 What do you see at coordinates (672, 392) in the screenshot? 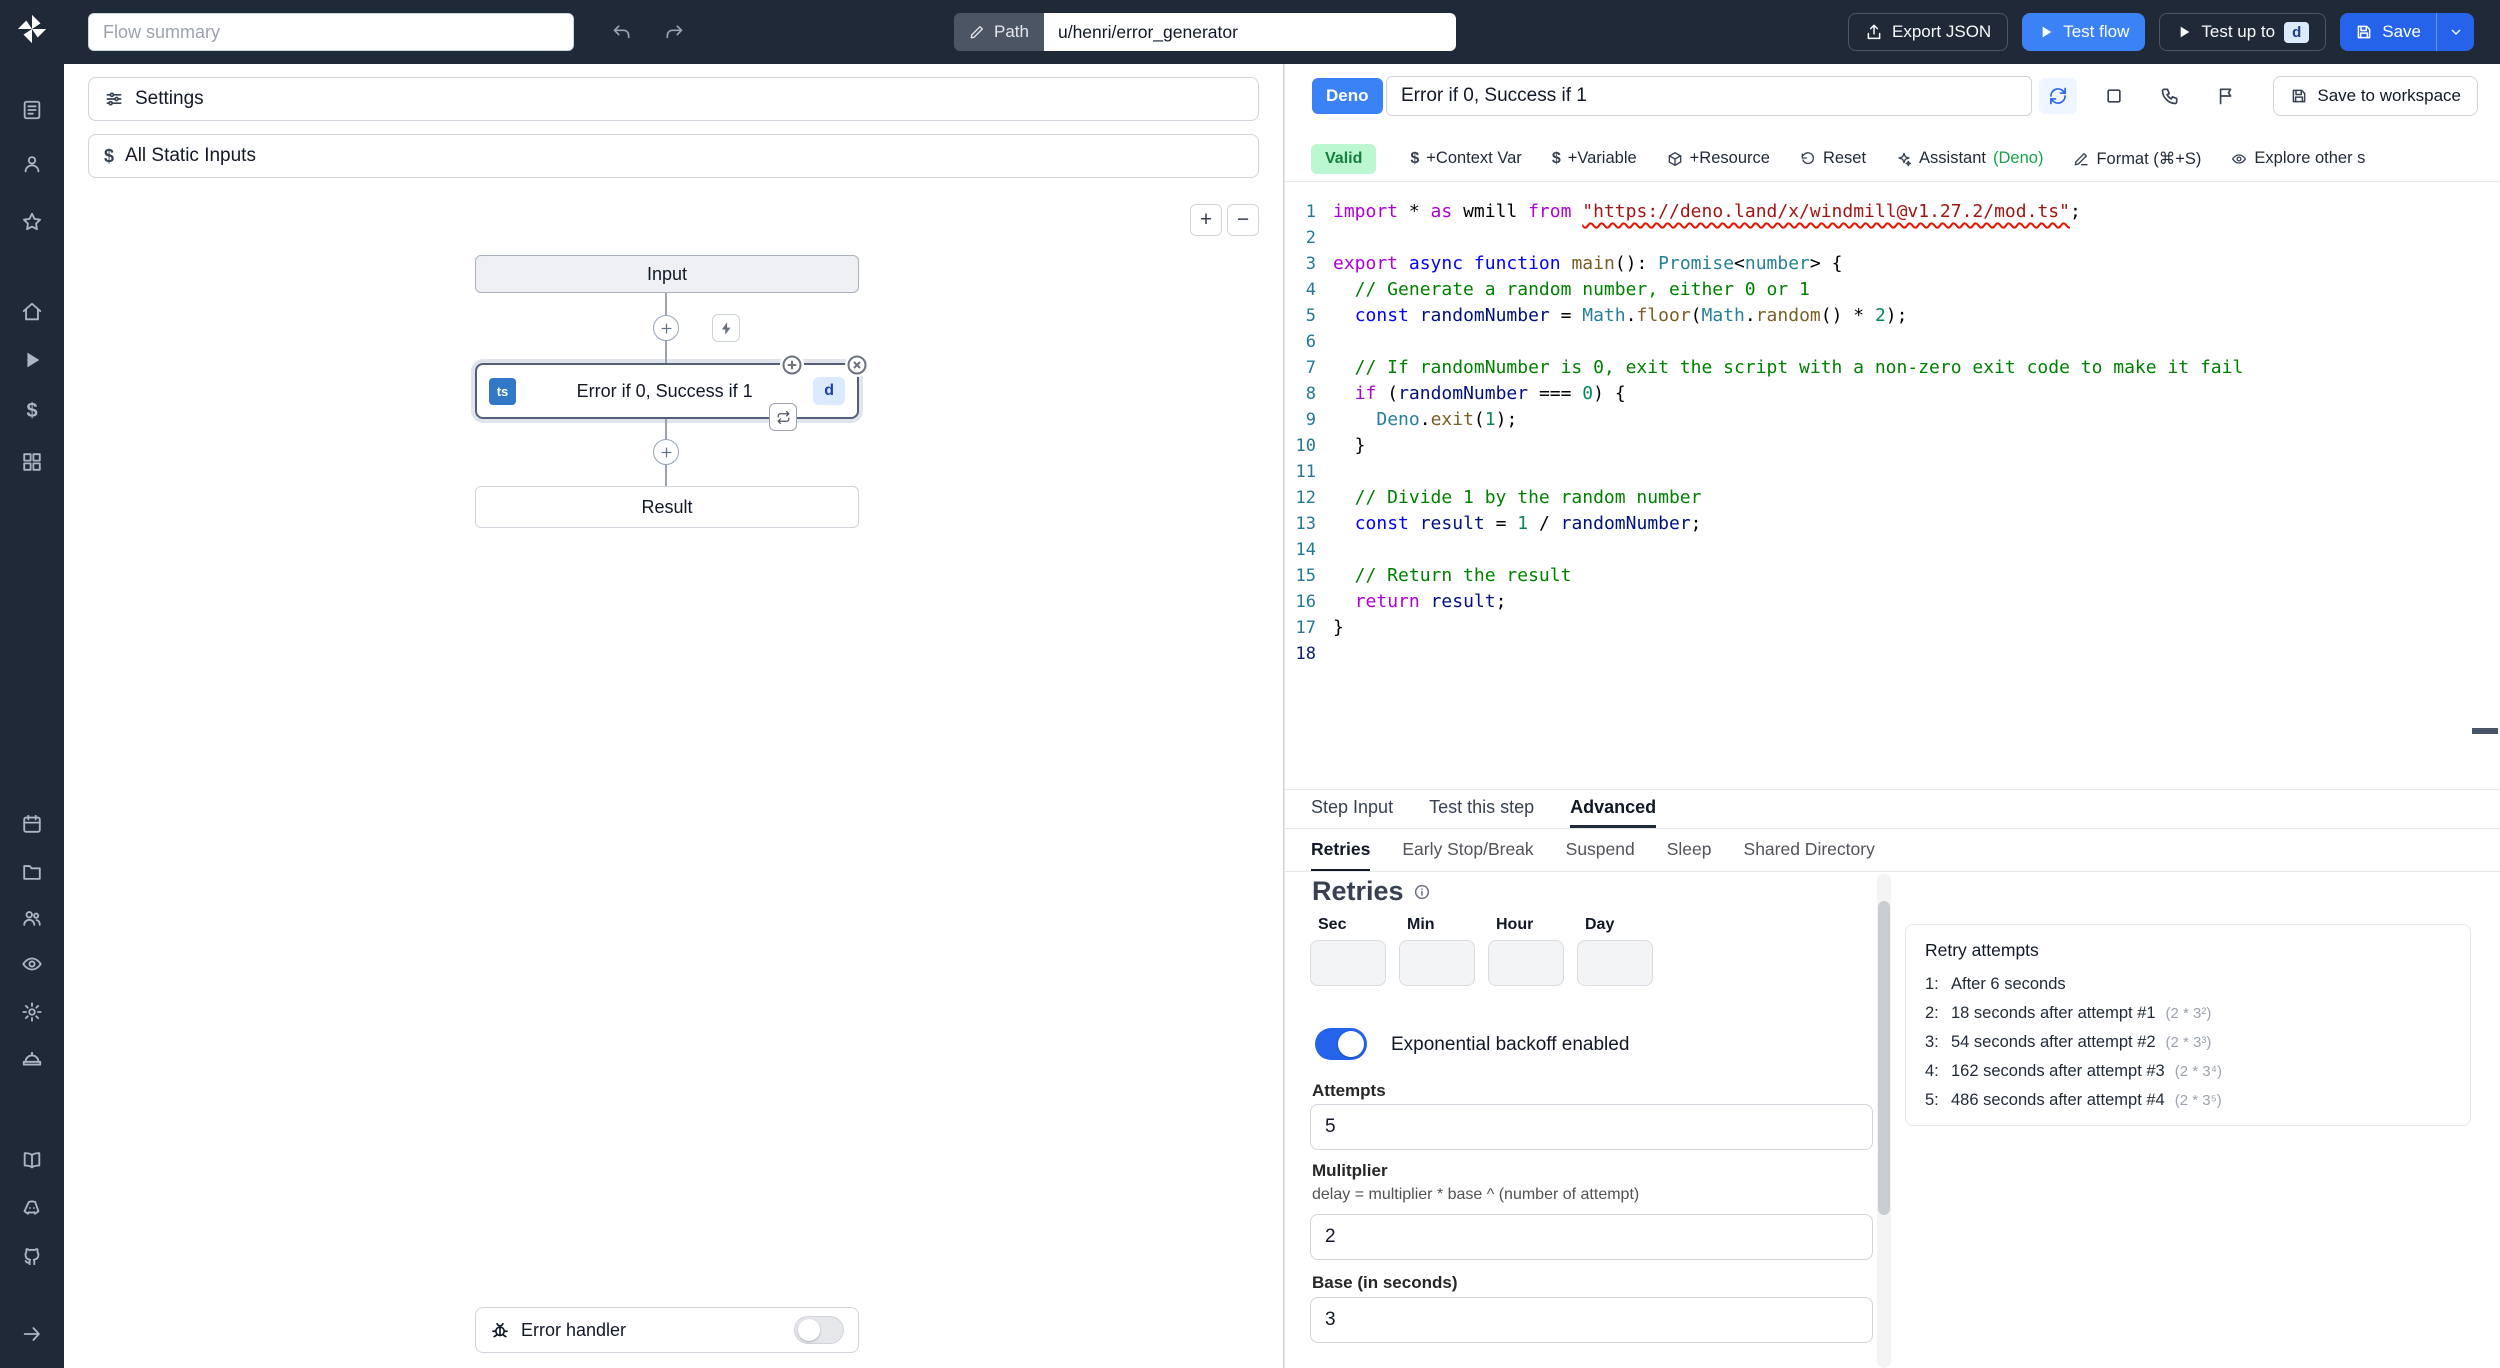
I see `flow-step-node: ts Error if 0, Success if 1 d` at bounding box center [672, 392].